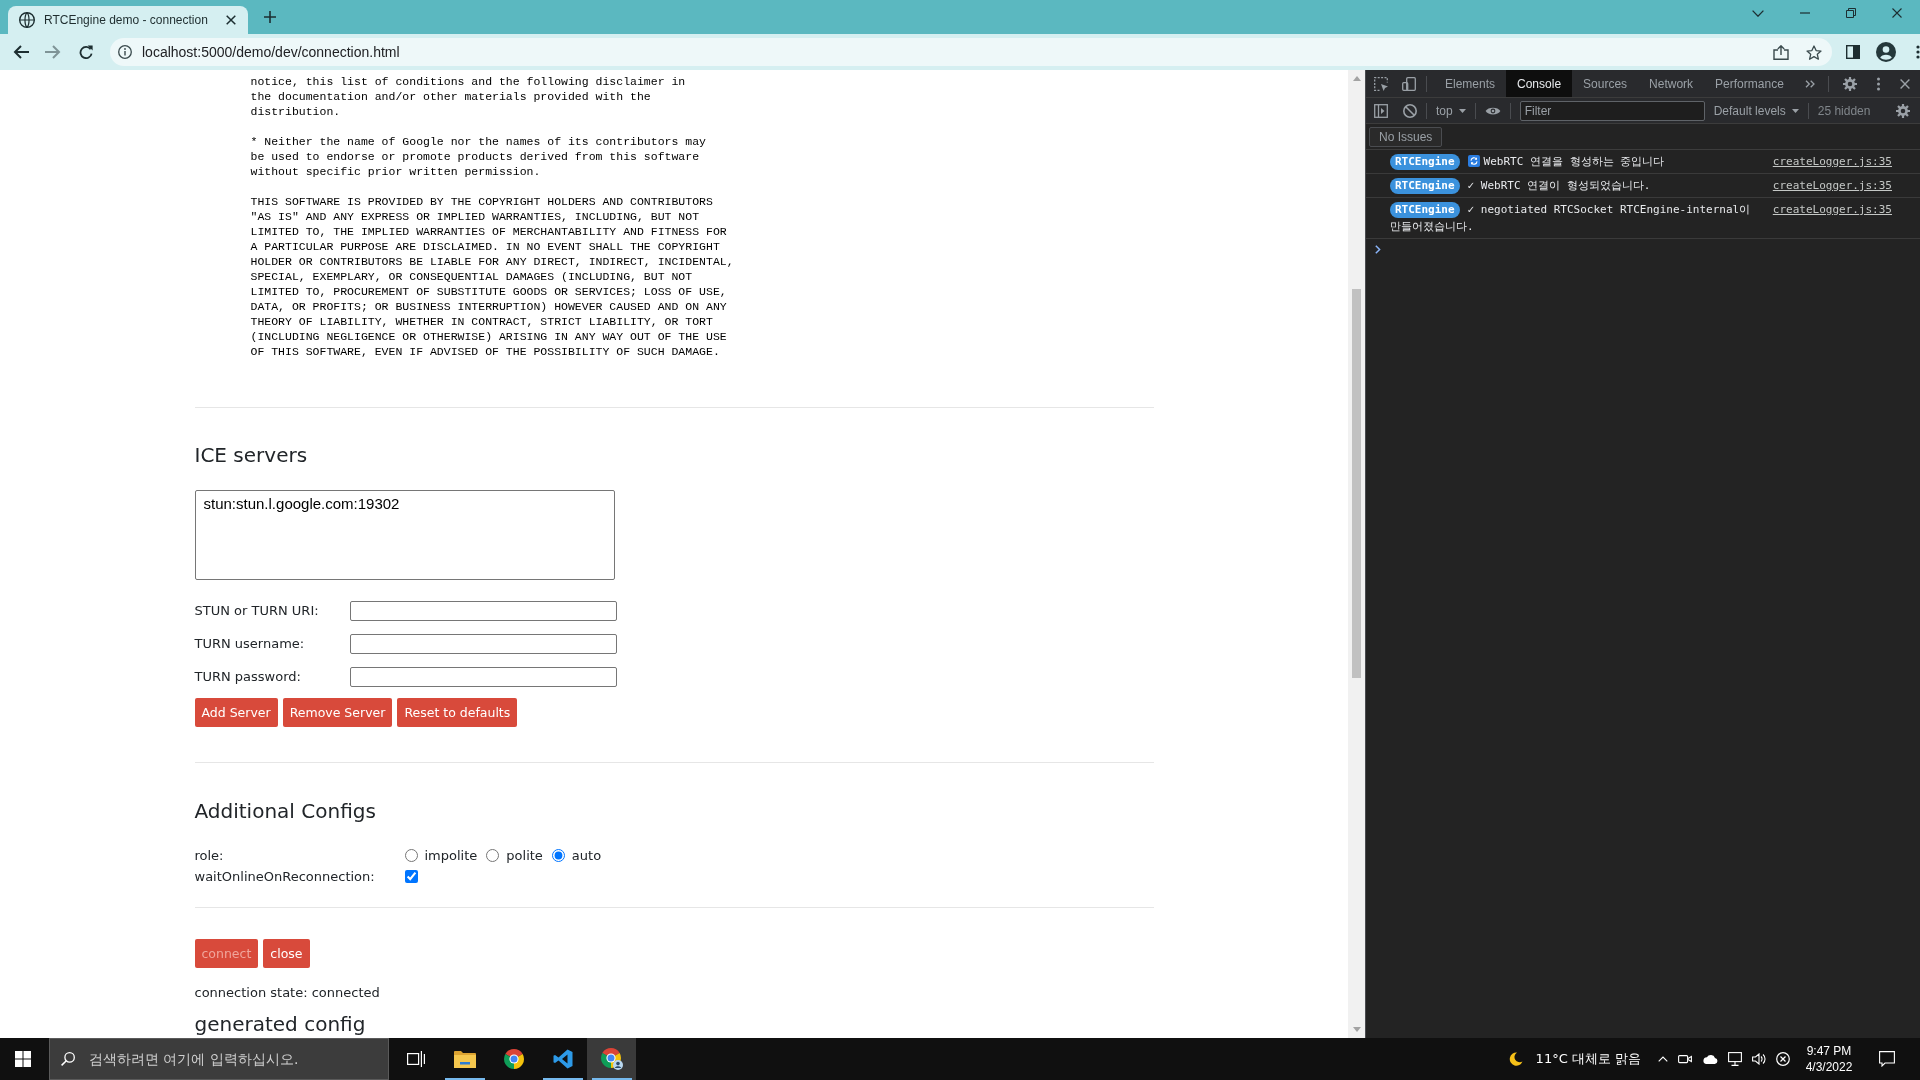 This screenshot has width=1920, height=1080. Describe the element at coordinates (1588, 1059) in the screenshot. I see `weather-text: 11°C 대체로 맑음` at that location.